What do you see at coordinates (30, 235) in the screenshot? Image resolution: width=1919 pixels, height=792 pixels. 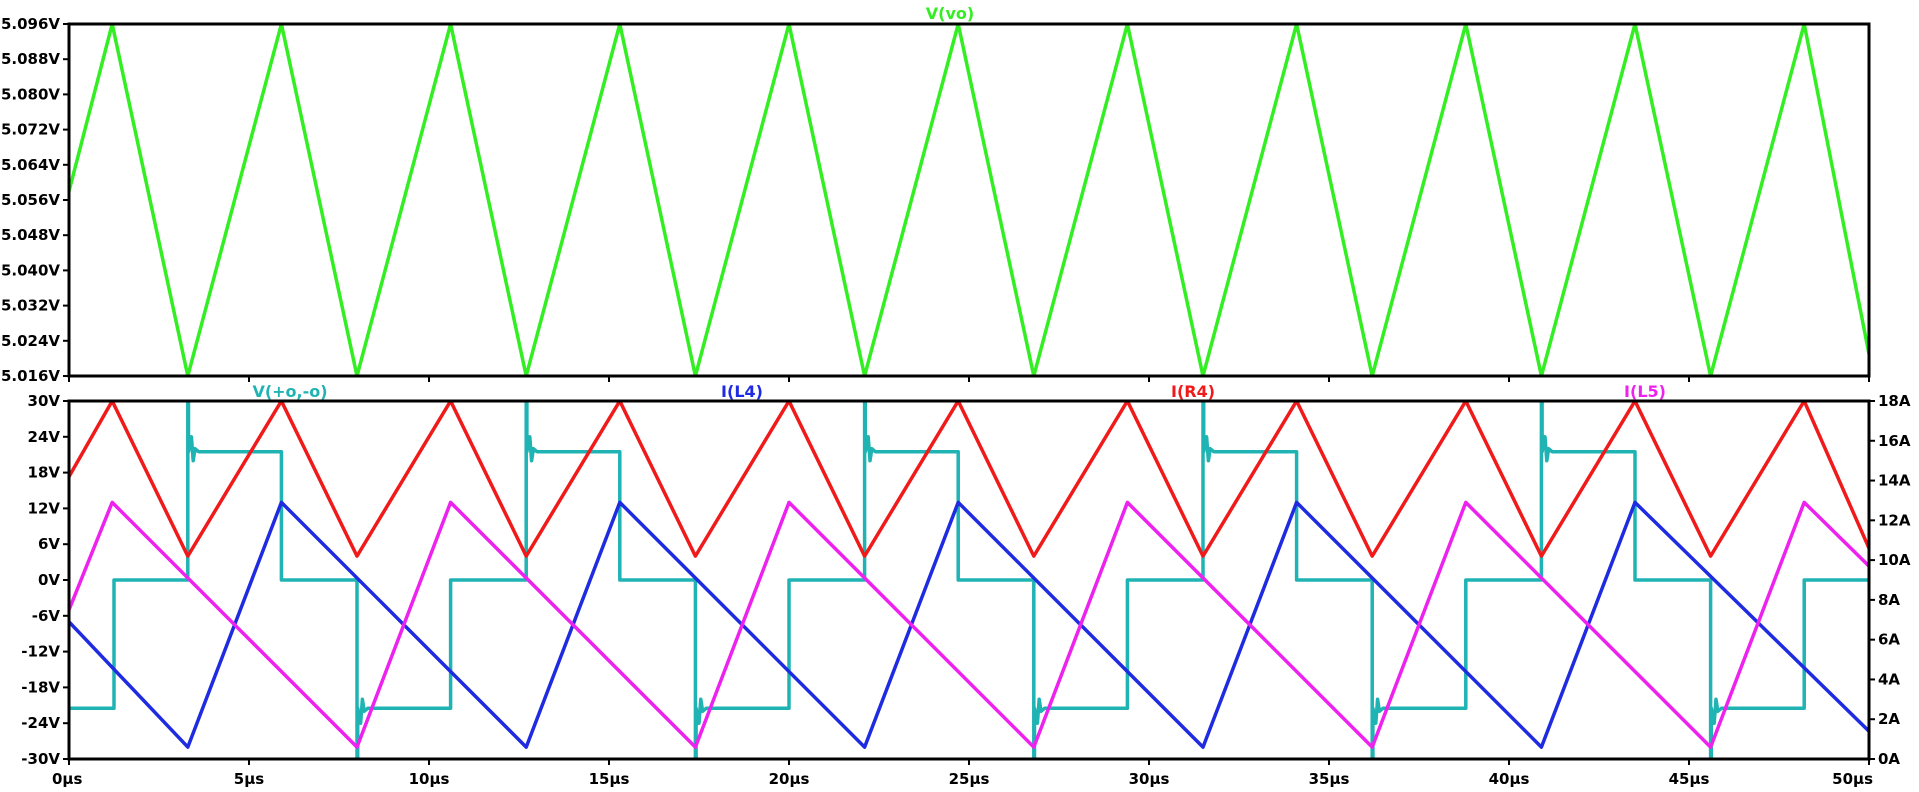 I see `top-y-tick-label: 5.048V` at bounding box center [30, 235].